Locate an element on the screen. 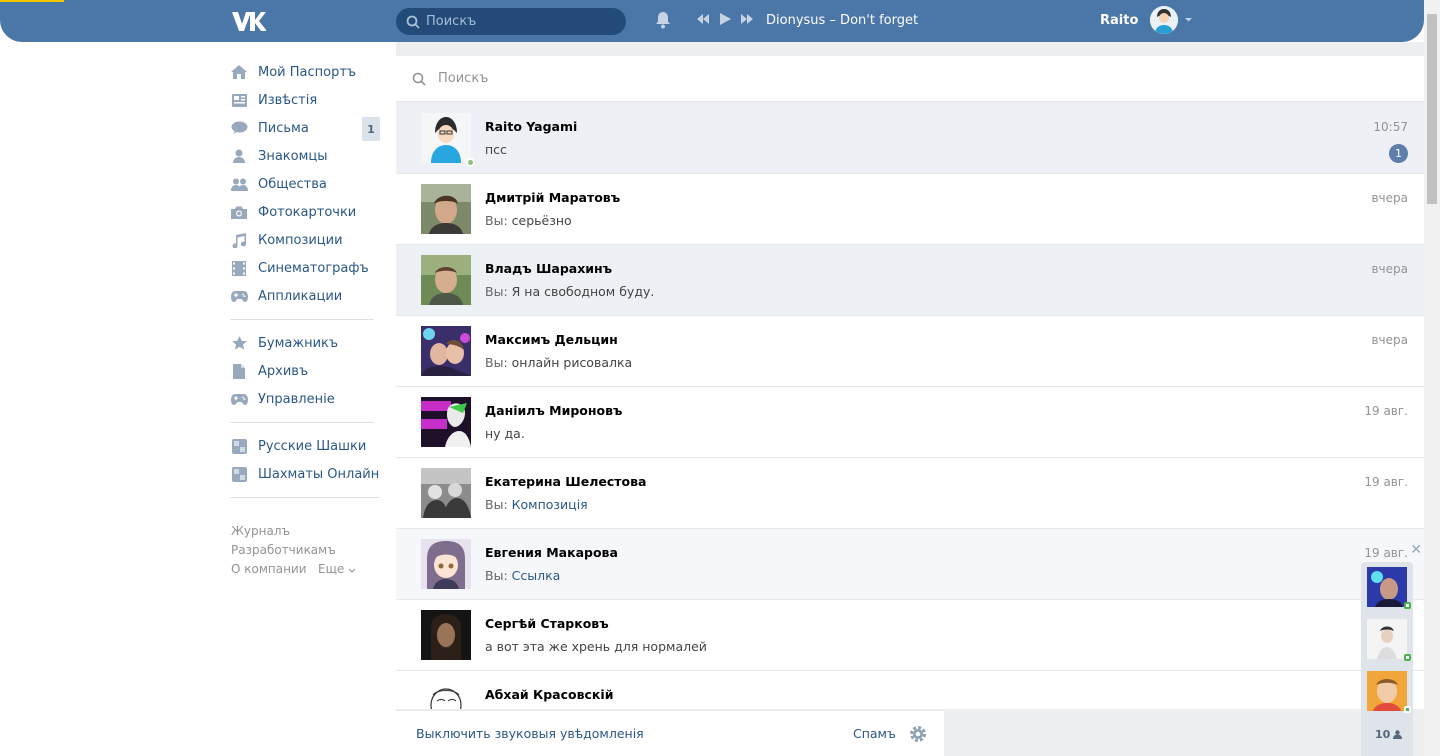  gamepad-icon is located at coordinates (239, 399).